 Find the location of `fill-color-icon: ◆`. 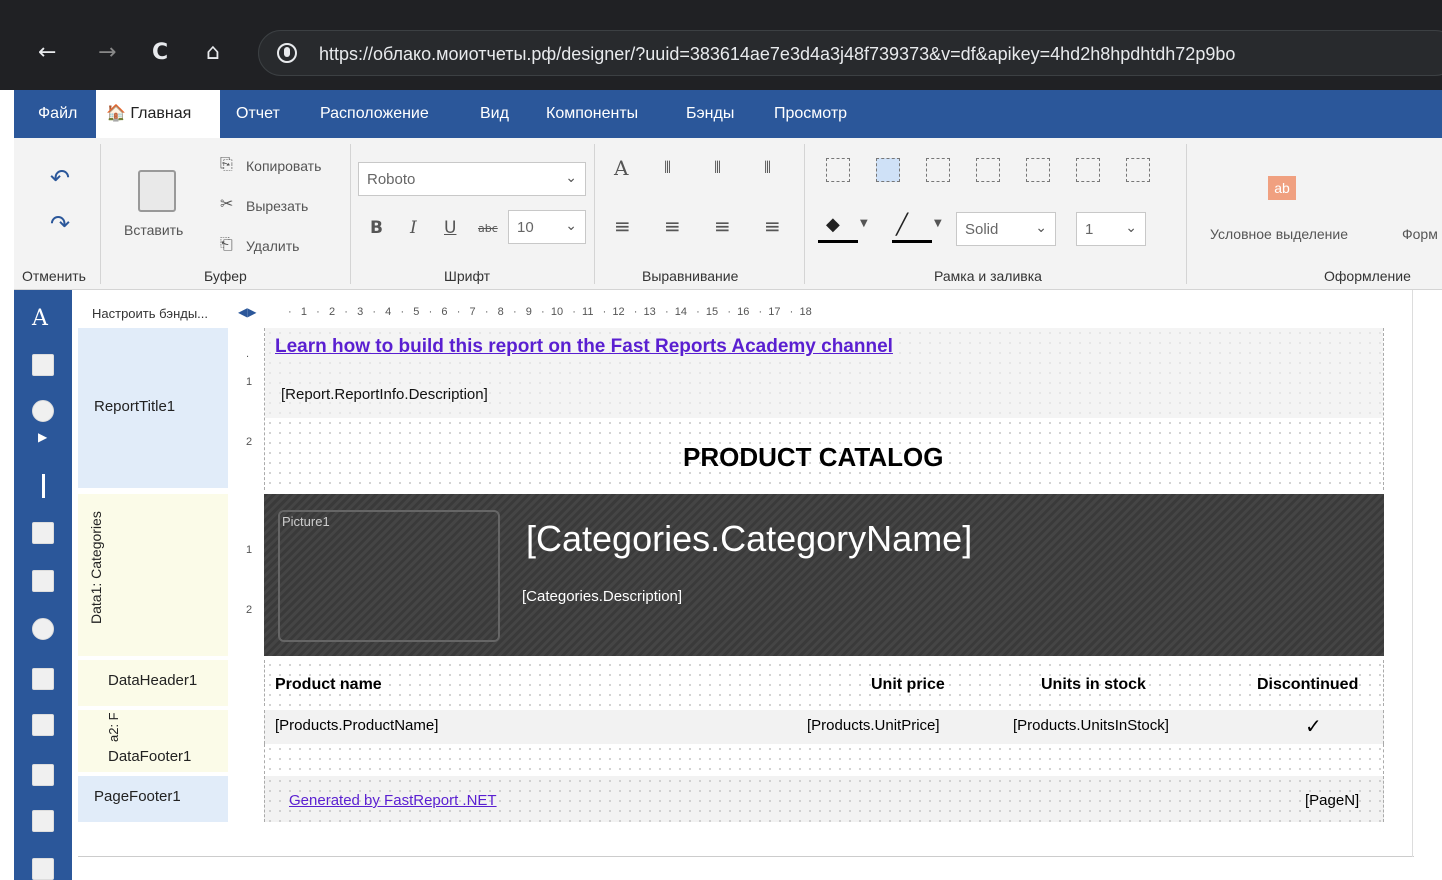

fill-color-icon: ◆ is located at coordinates (833, 224).